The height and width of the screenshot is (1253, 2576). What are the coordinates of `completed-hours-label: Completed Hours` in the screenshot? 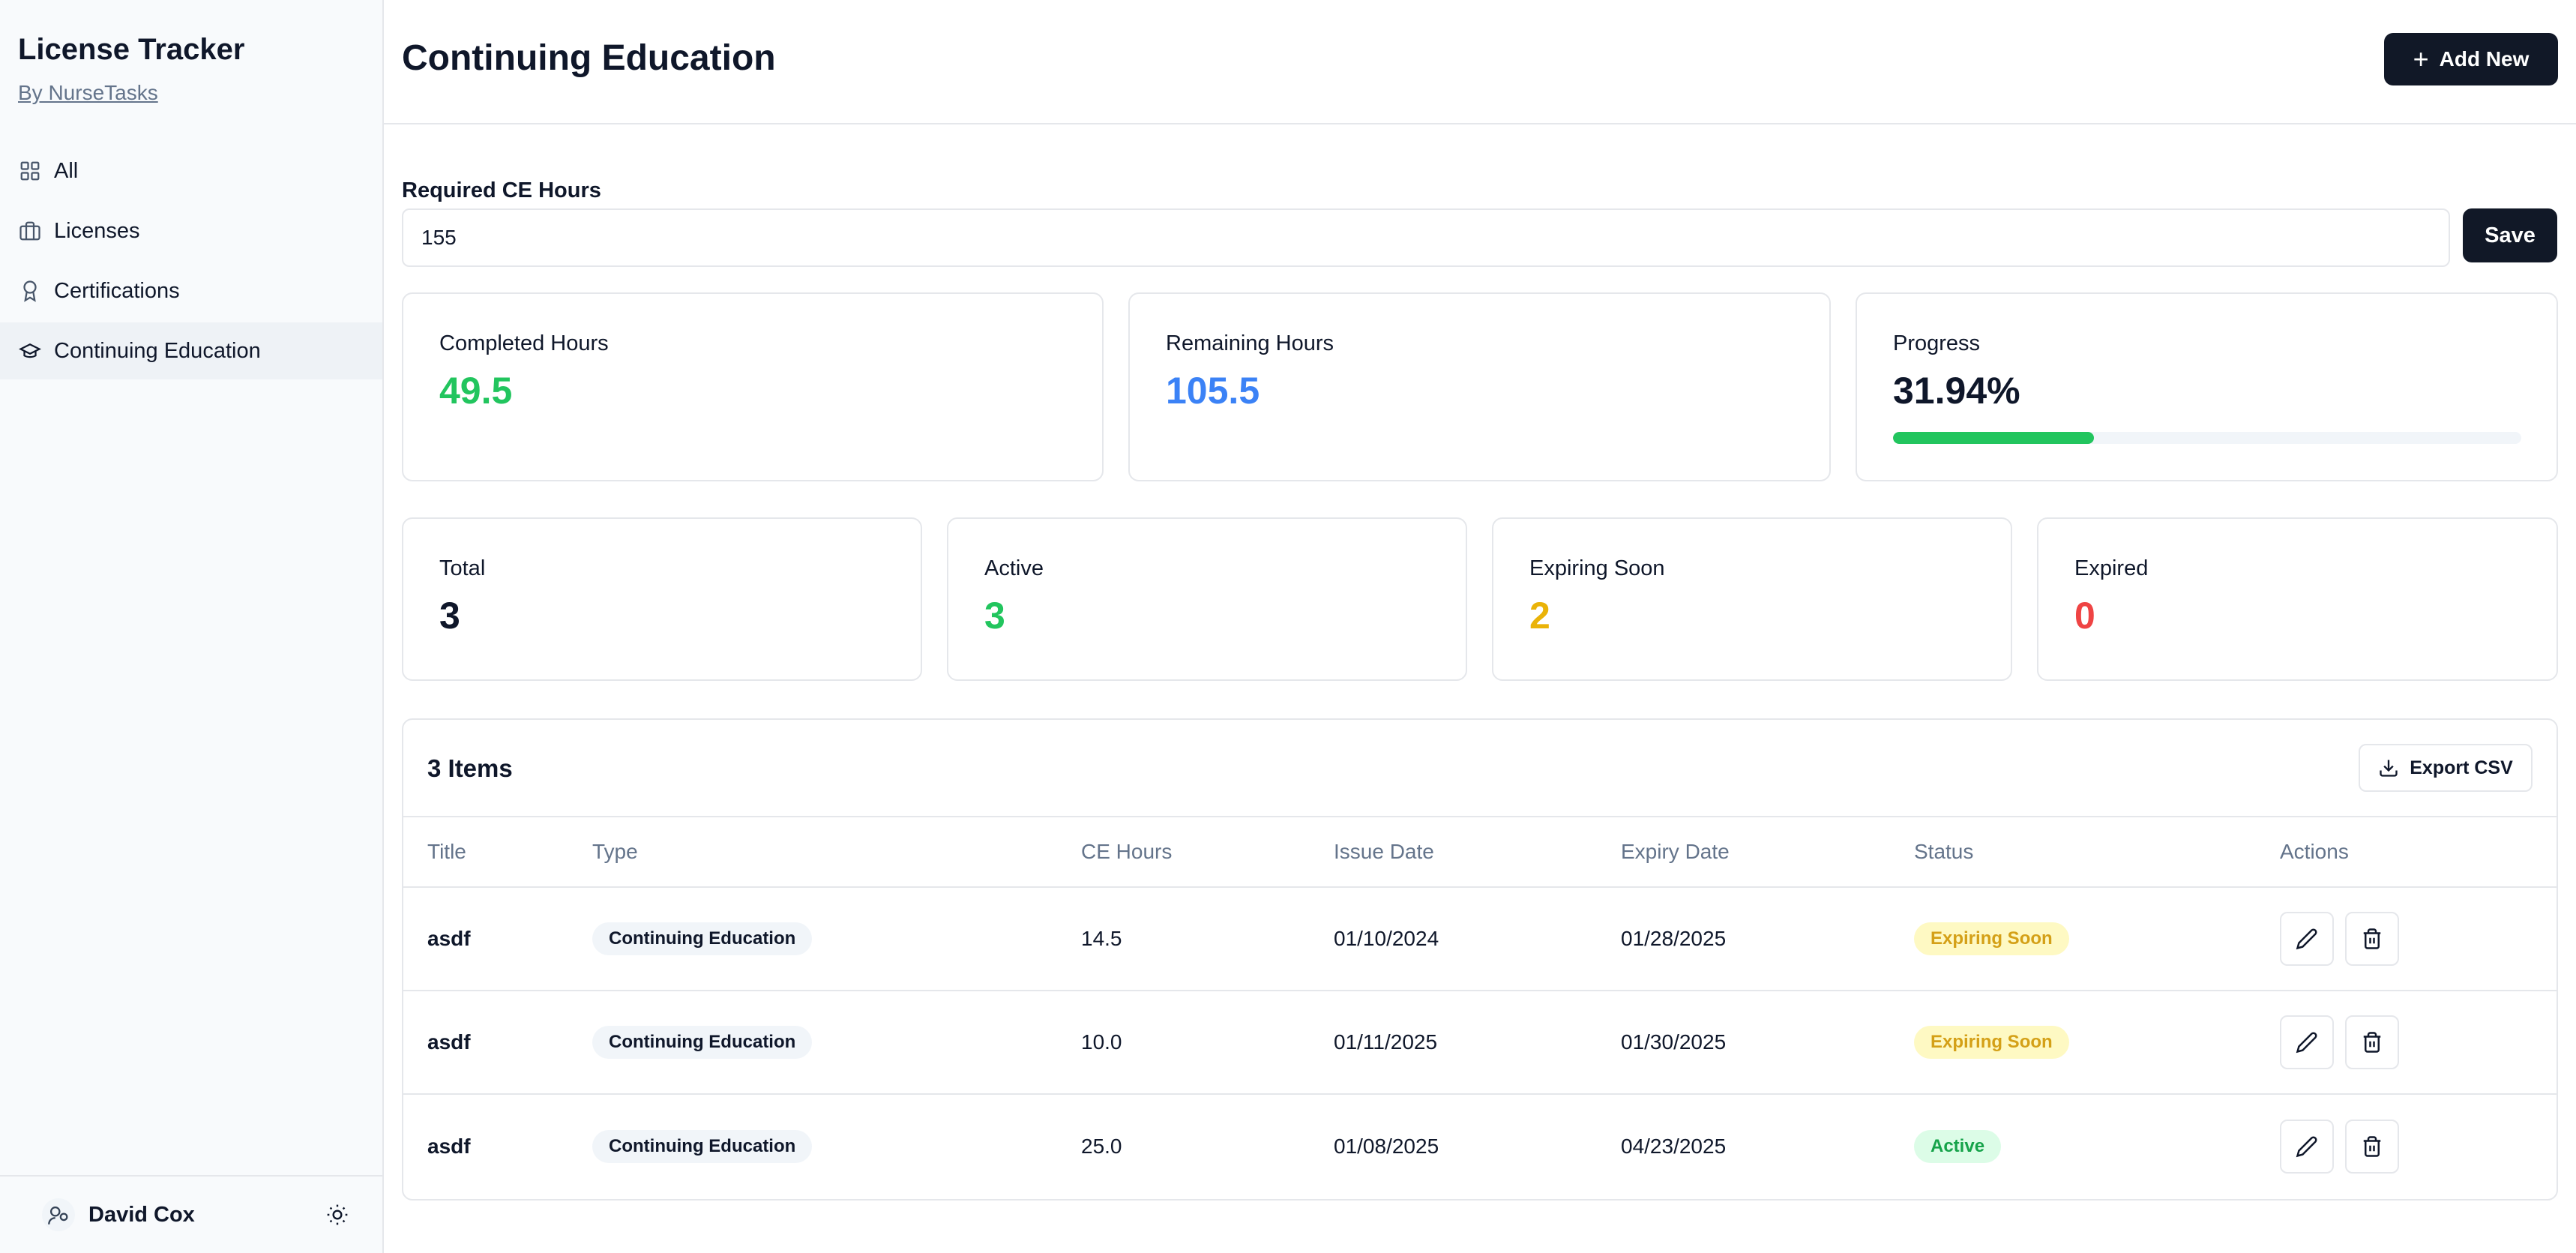 It's located at (524, 343).